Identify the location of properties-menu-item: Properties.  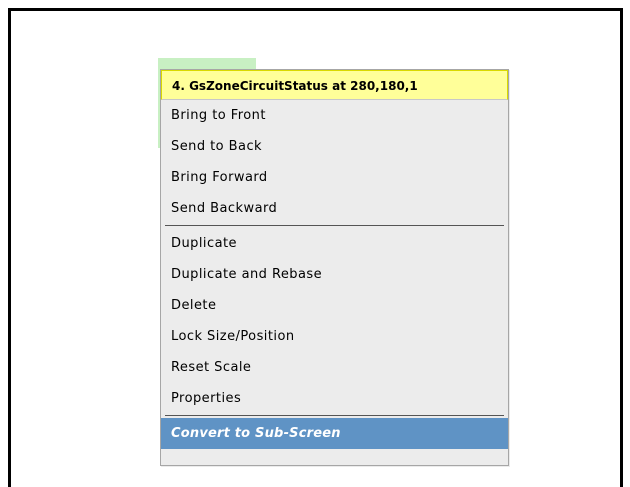
(334, 398).